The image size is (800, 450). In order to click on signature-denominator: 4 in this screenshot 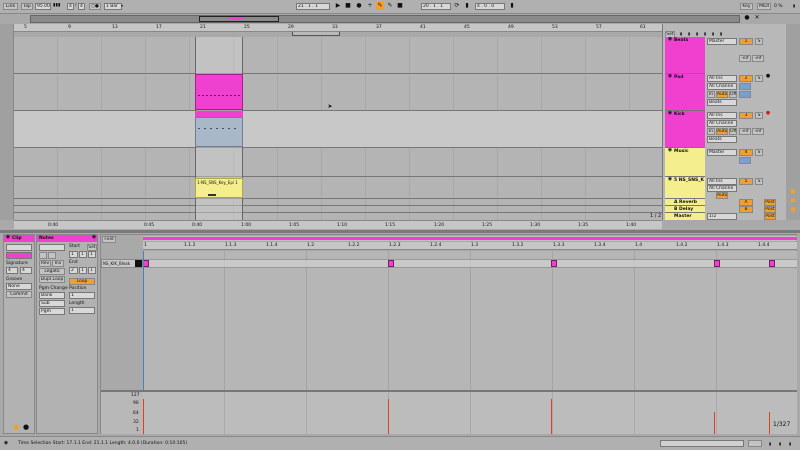, I will do `click(81, 6)`.